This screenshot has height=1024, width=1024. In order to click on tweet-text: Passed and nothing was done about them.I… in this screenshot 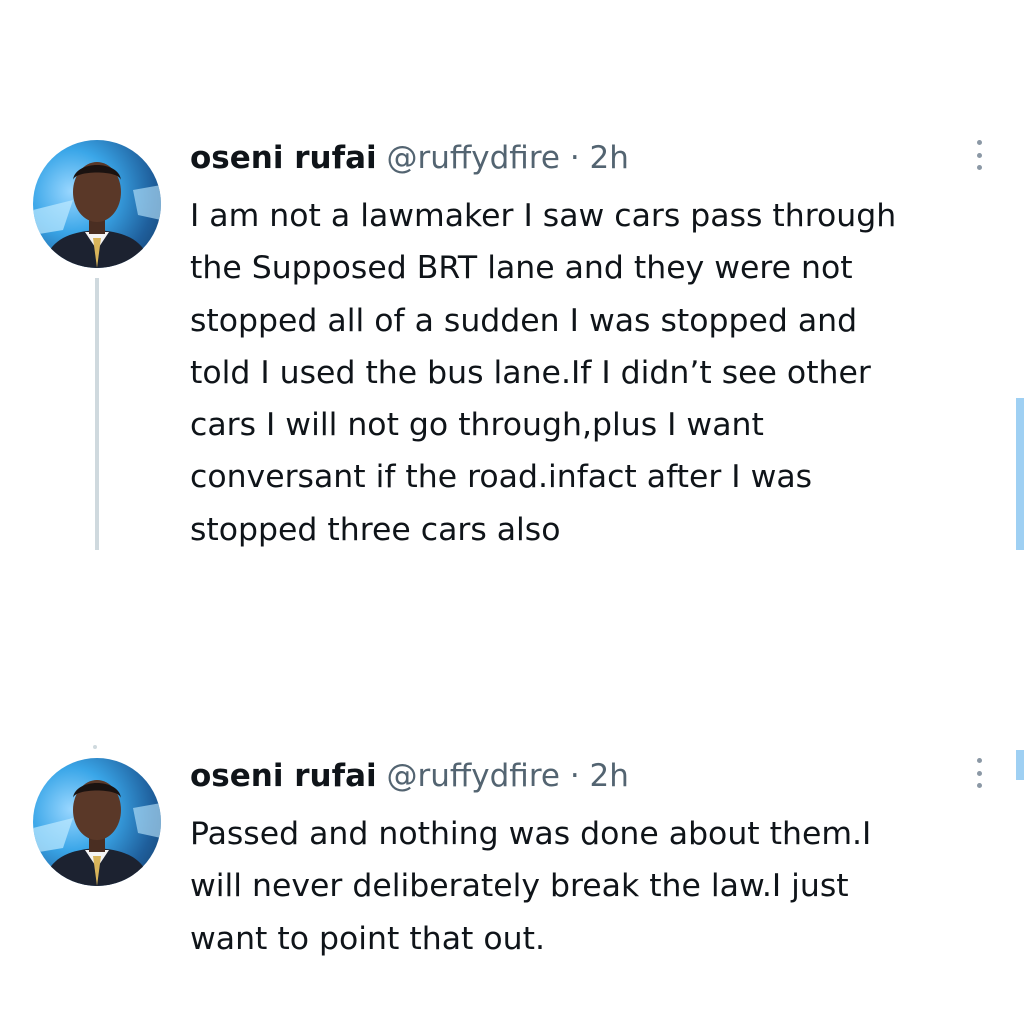, I will do `click(531, 886)`.